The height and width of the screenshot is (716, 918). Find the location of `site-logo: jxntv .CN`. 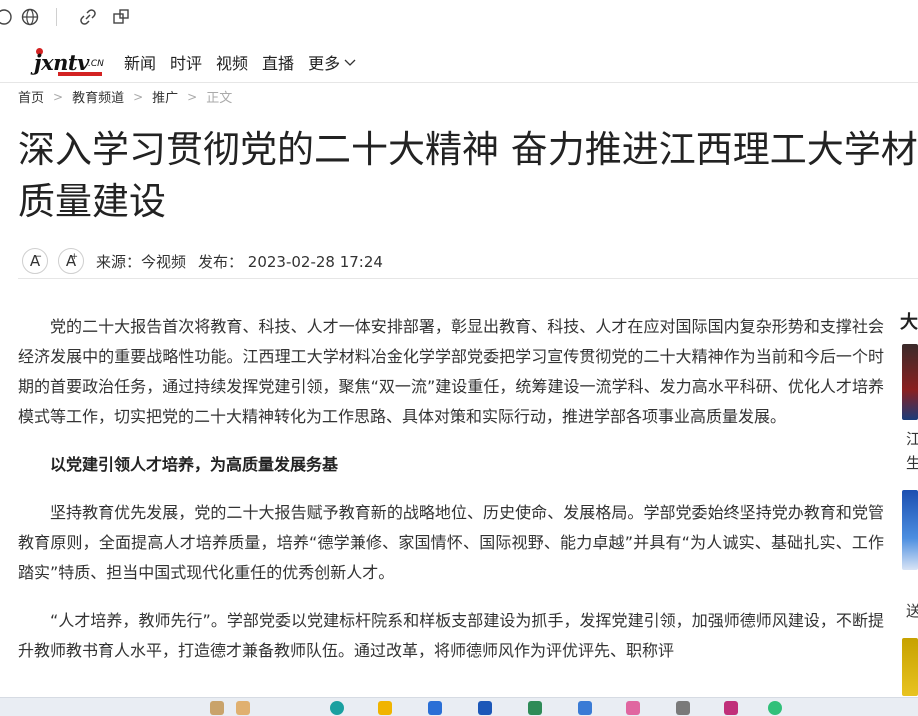

site-logo: jxntv .CN is located at coordinates (74, 61).